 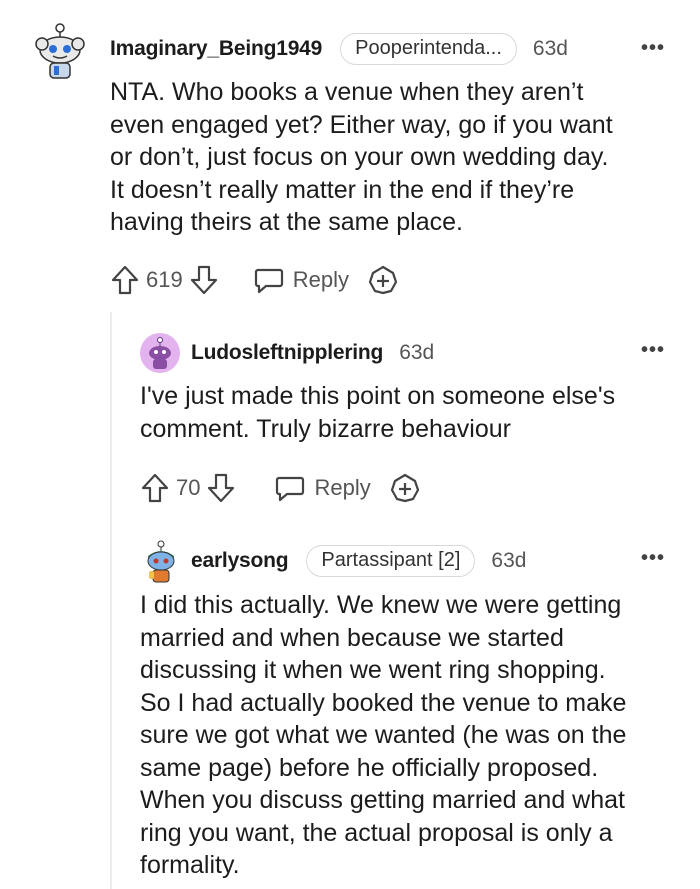 What do you see at coordinates (391, 561) in the screenshot?
I see `user-flair: Partassipant [2]` at bounding box center [391, 561].